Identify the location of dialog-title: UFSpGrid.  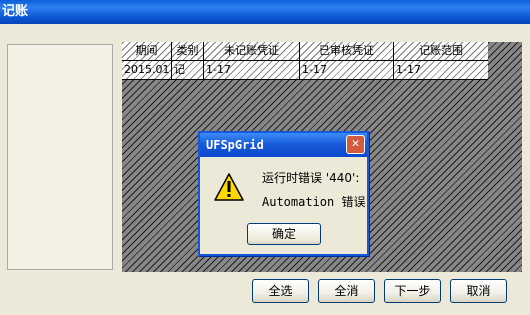
(235, 145).